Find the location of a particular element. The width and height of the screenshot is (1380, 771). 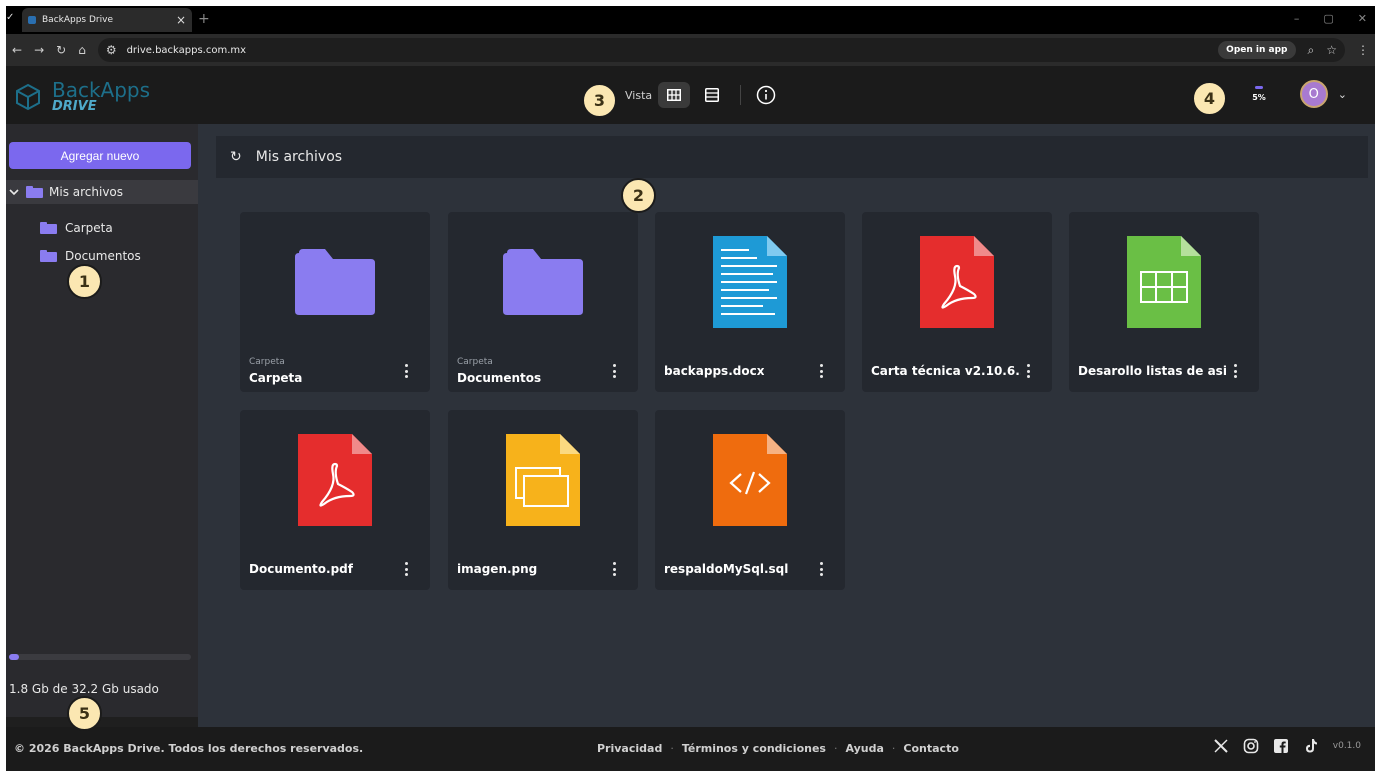

annotation-badge-2: 2 is located at coordinates (638, 195).